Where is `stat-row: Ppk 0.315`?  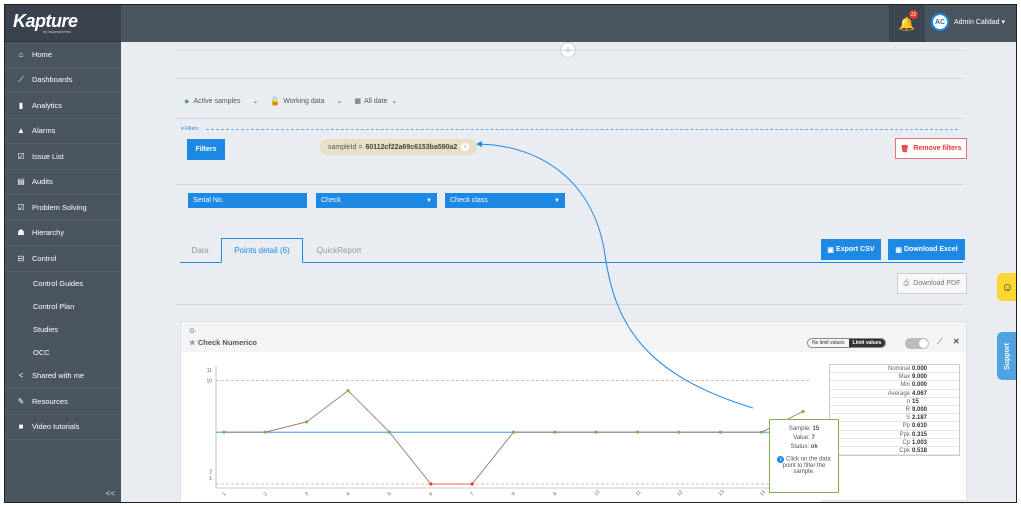 stat-row: Ppk 0.315 is located at coordinates (894, 435).